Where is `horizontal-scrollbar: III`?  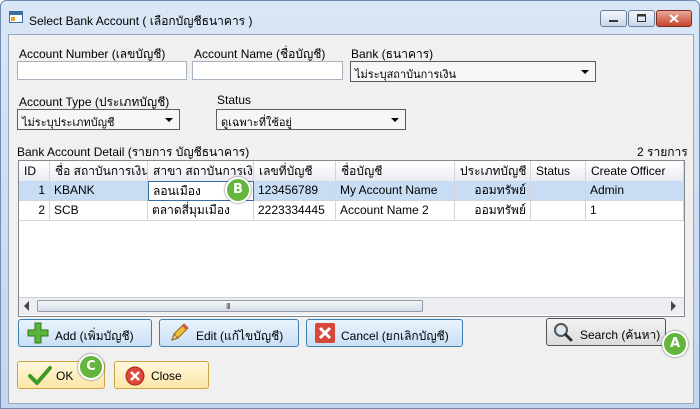 horizontal-scrollbar: III is located at coordinates (351, 306).